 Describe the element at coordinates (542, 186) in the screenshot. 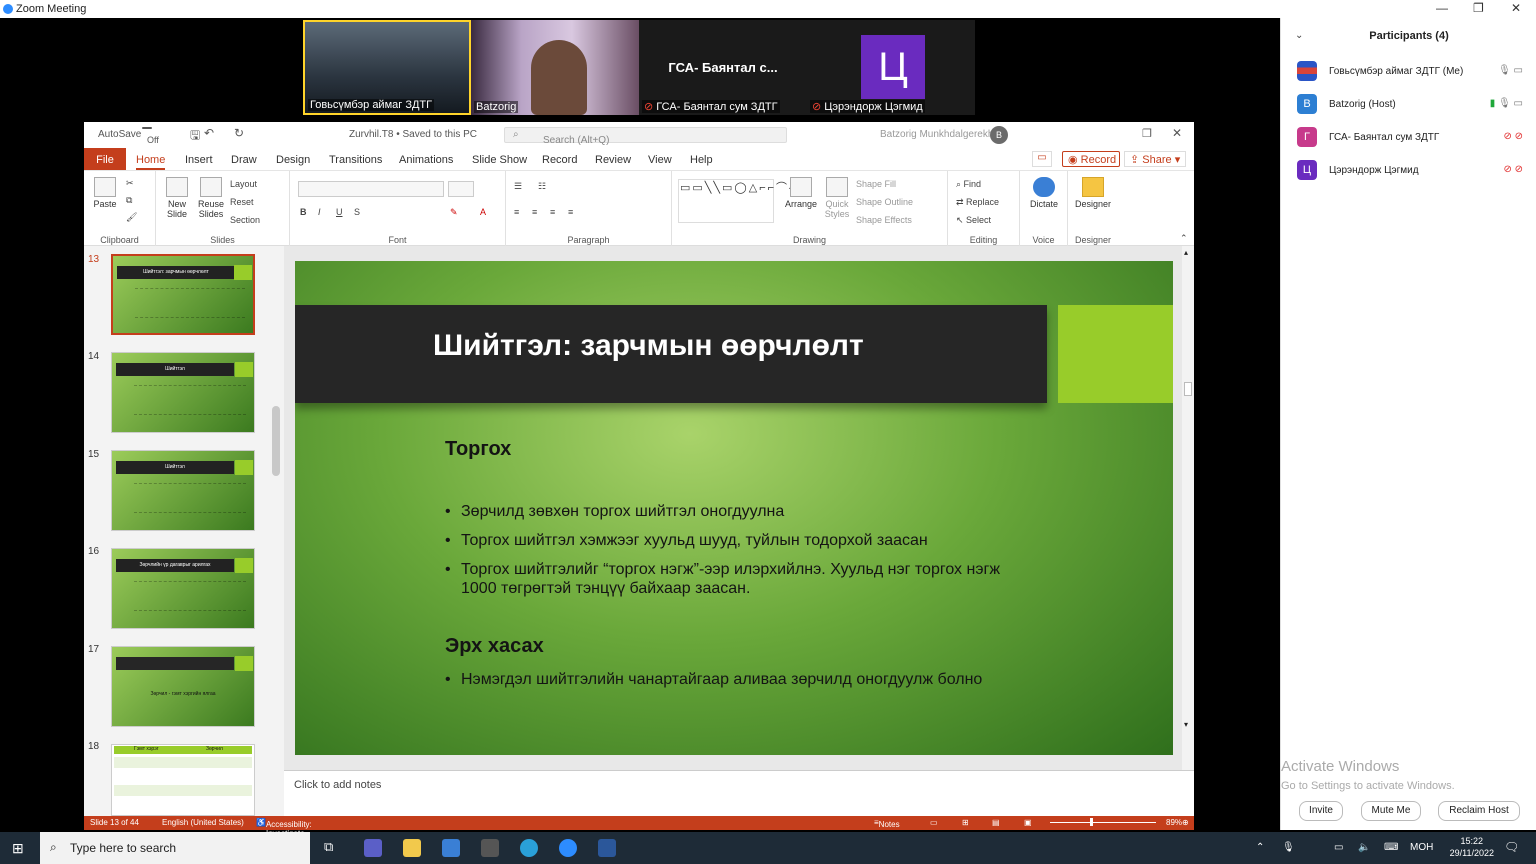

I see `numbering-icon: ☷` at that location.